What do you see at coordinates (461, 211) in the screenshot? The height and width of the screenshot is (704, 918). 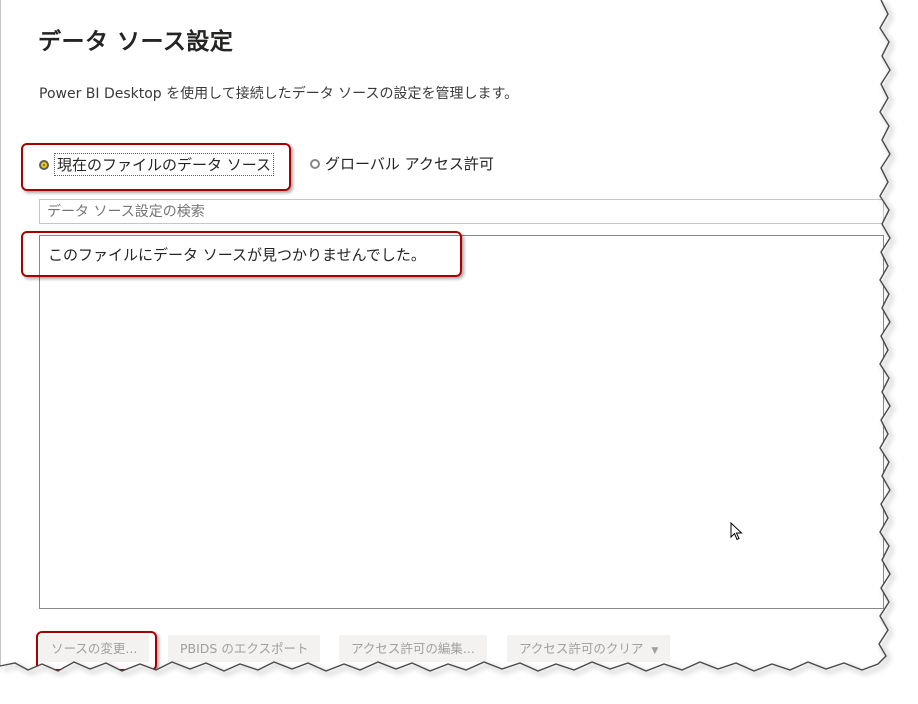 I see `search-input` at bounding box center [461, 211].